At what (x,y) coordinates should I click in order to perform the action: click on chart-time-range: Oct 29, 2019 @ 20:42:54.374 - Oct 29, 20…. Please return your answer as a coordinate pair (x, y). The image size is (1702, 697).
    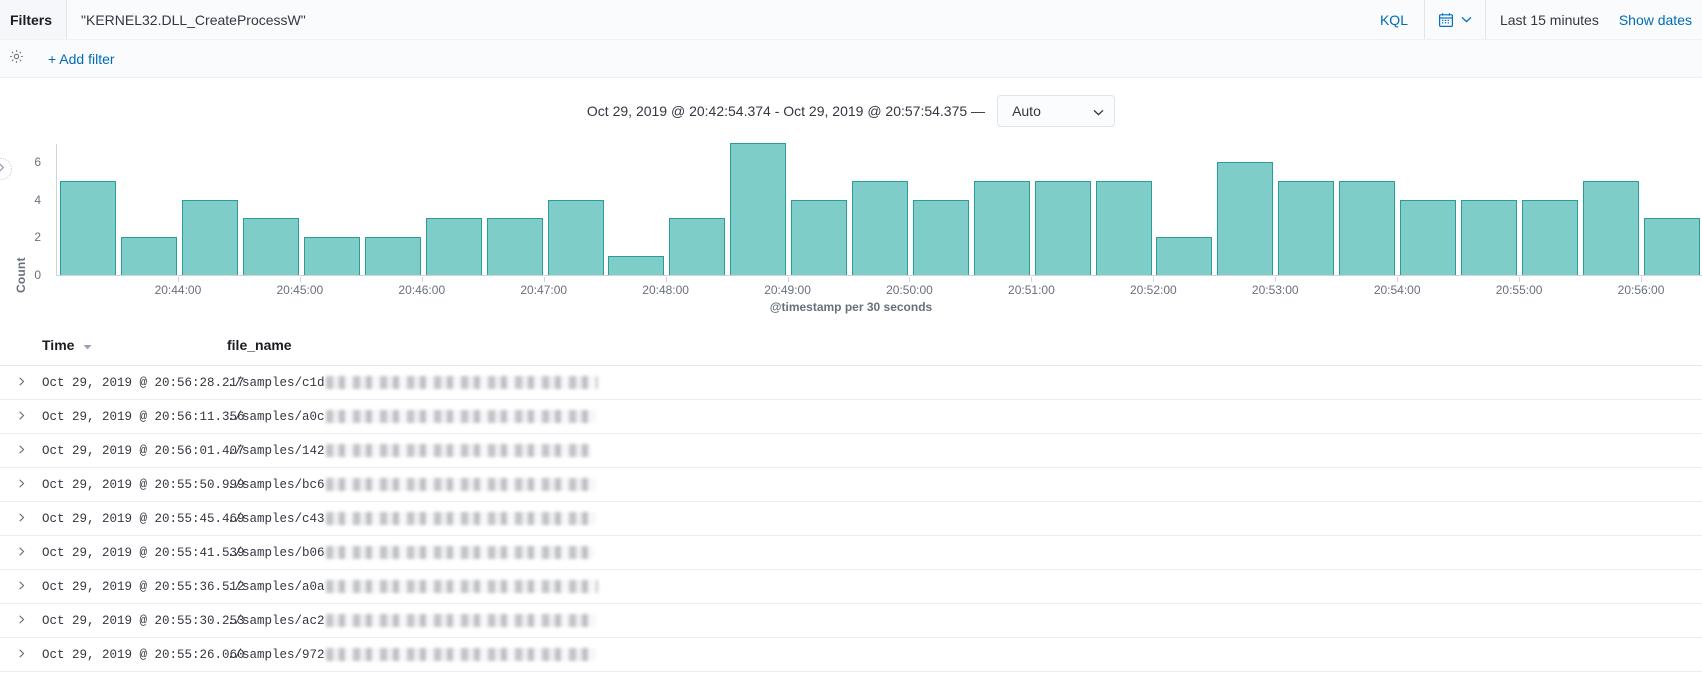
    Looking at the image, I should click on (786, 110).